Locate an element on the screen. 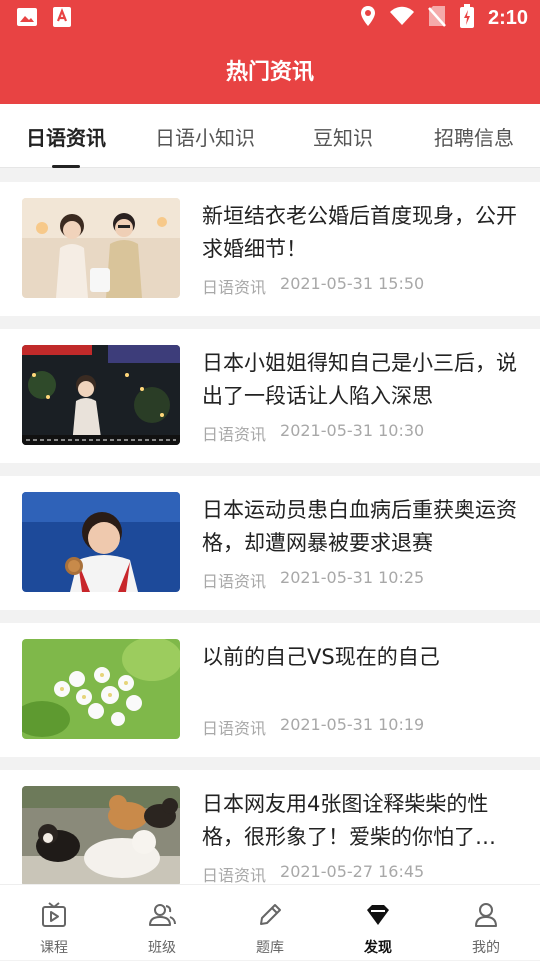  nav-courses: 课程 is located at coordinates (54, 923).